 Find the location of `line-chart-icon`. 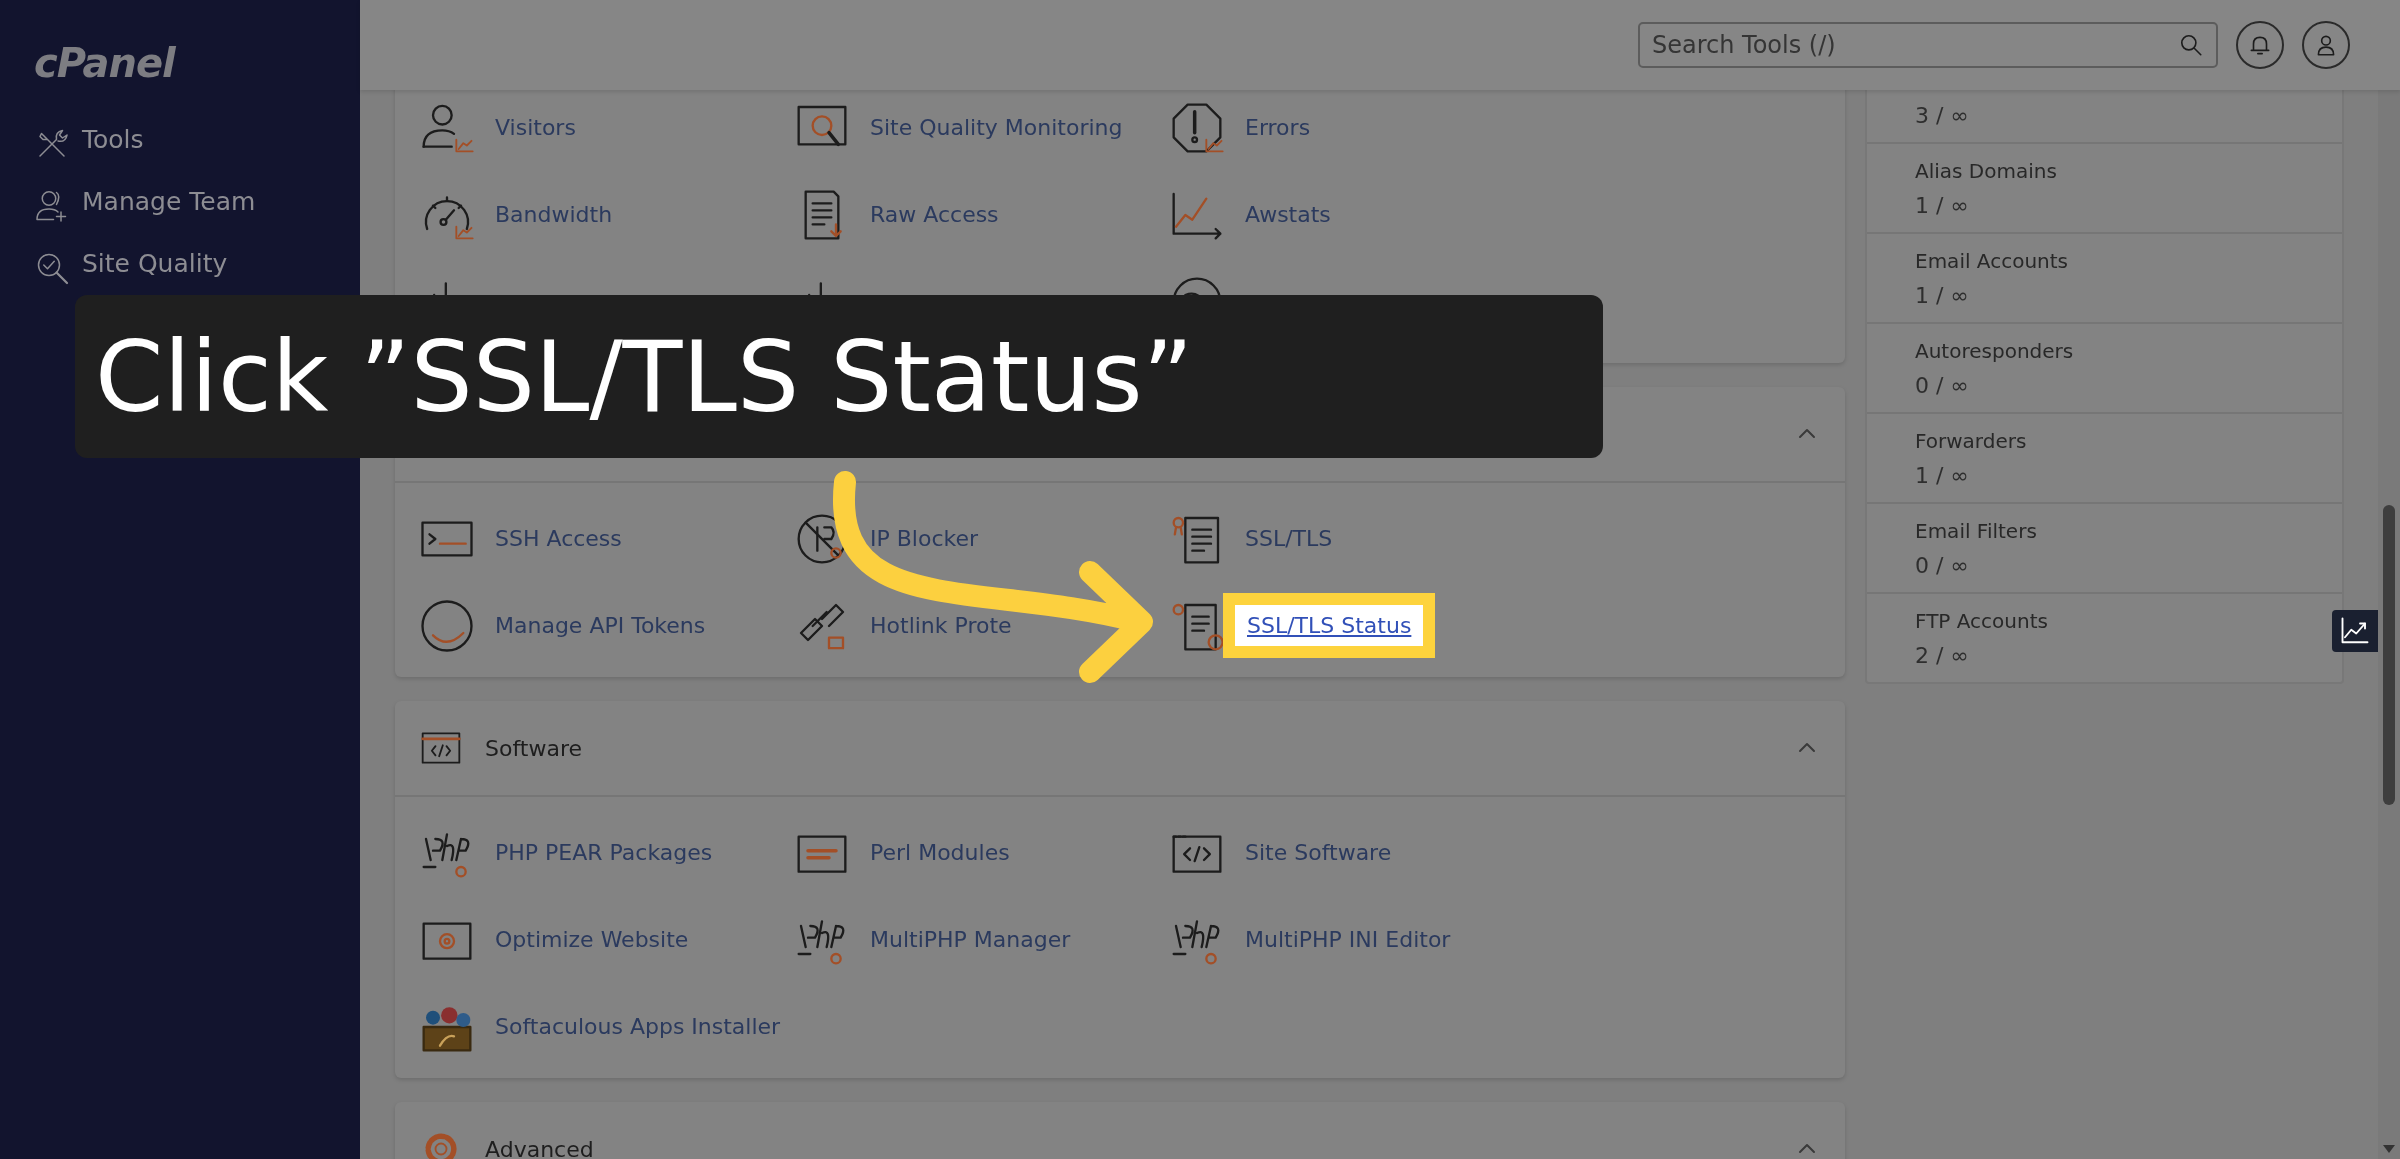

line-chart-icon is located at coordinates (2355, 631).